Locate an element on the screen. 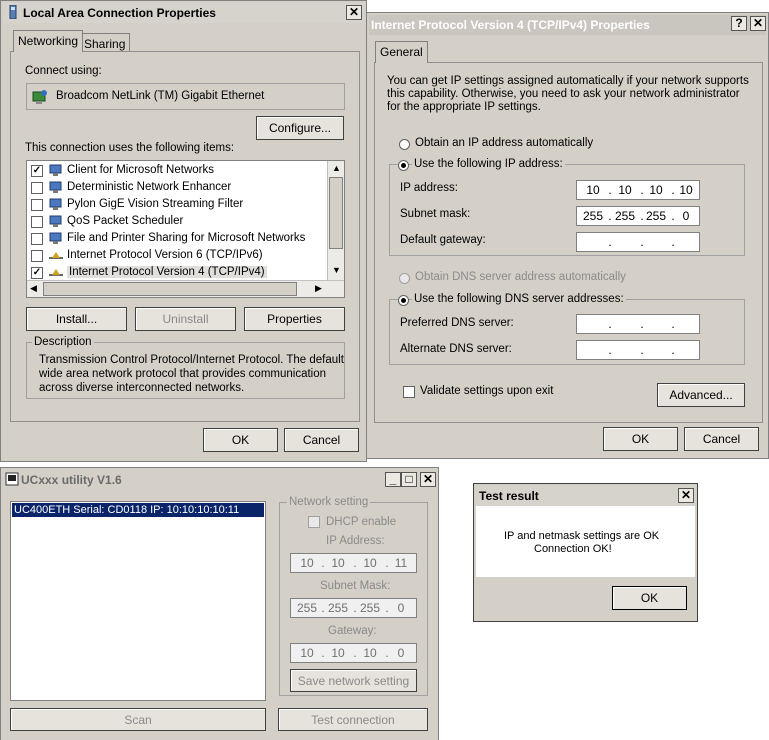  manual-ip-label: Use the following IP address: is located at coordinates (488, 164).